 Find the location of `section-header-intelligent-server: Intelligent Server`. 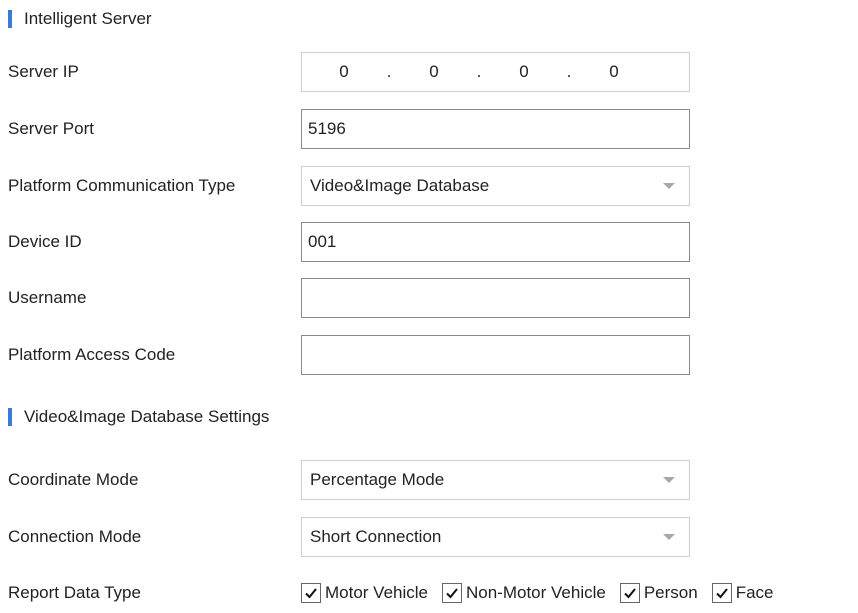

section-header-intelligent-server: Intelligent Server is located at coordinates (80, 19).